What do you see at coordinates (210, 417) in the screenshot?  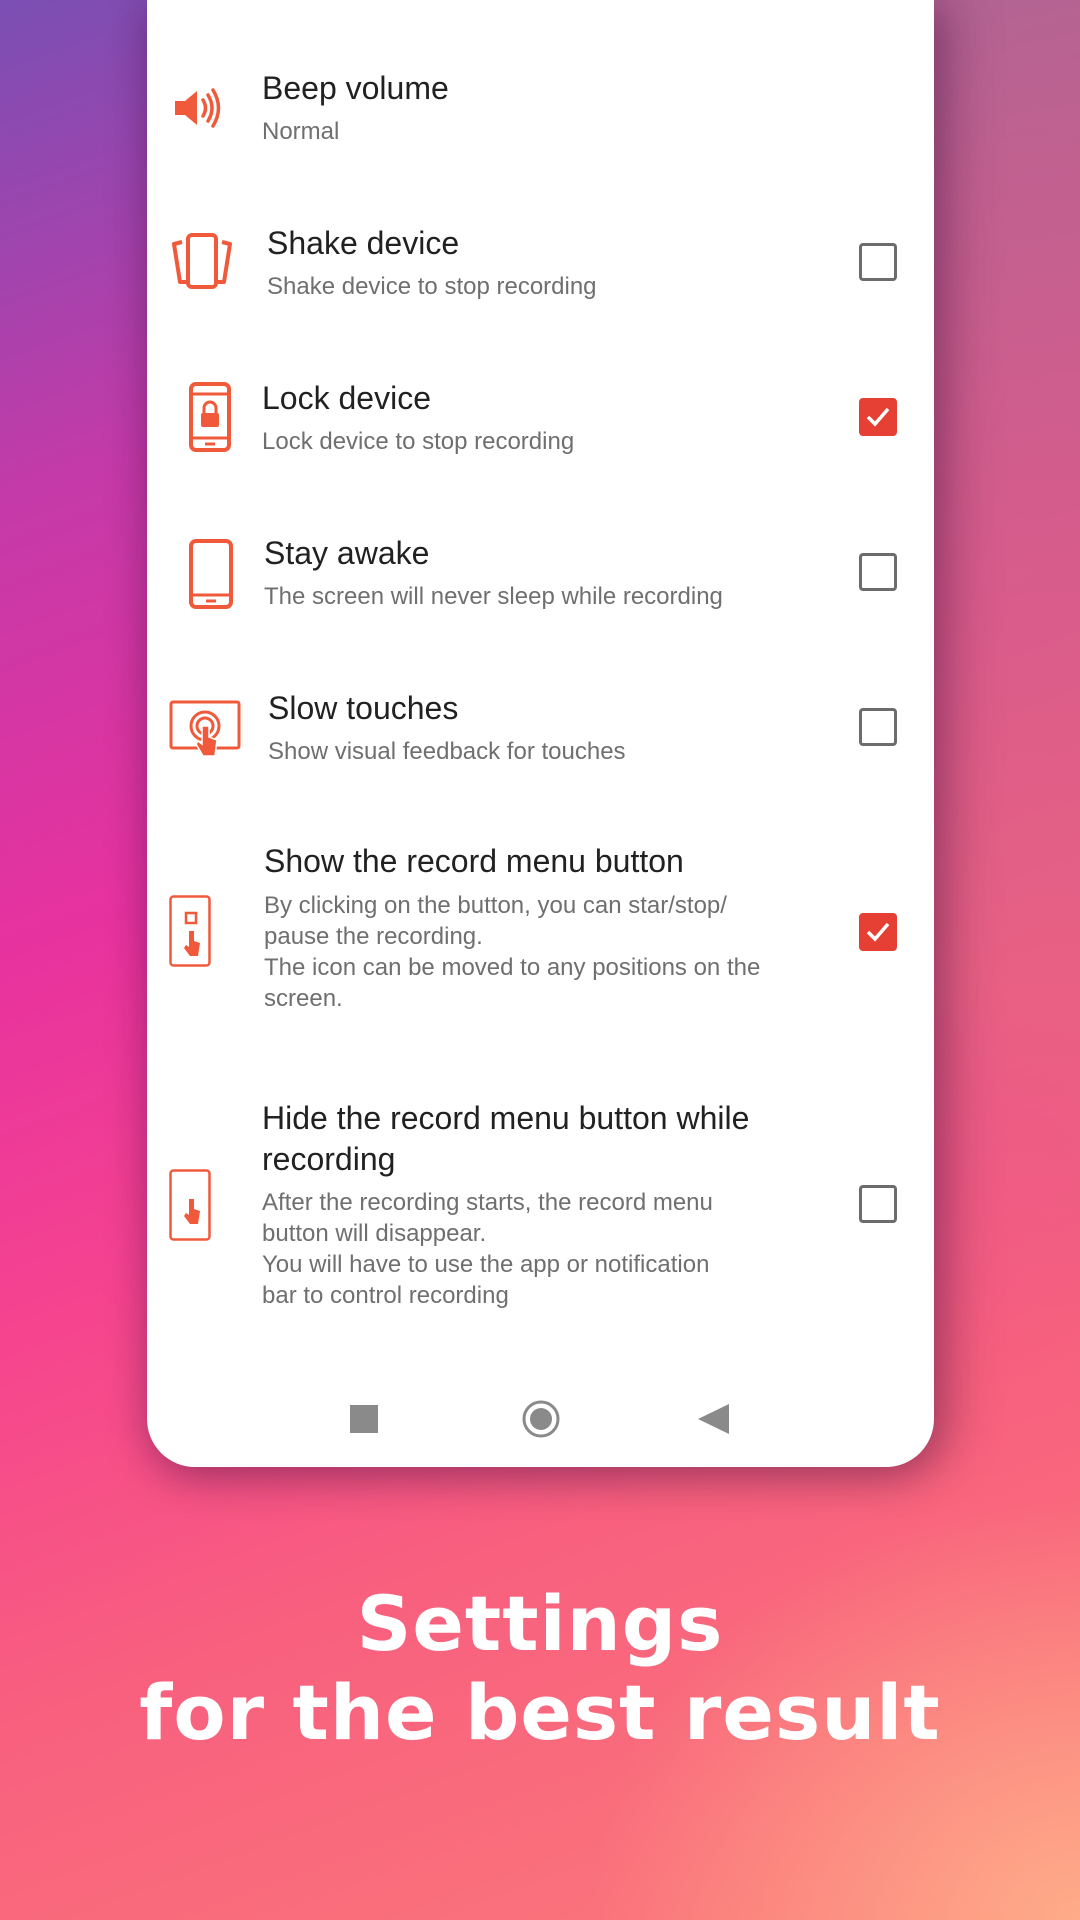 I see `lock-device-icon` at bounding box center [210, 417].